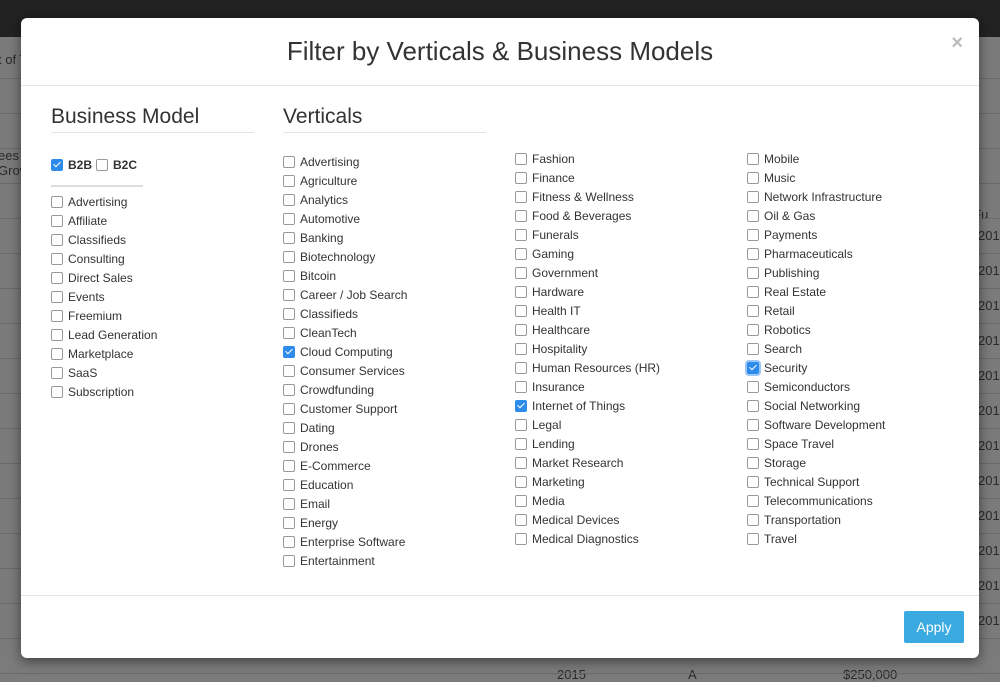 This screenshot has width=1000, height=682. What do you see at coordinates (345, 275) in the screenshot?
I see `checkbox-item-bitcoin: Bitcoin` at bounding box center [345, 275].